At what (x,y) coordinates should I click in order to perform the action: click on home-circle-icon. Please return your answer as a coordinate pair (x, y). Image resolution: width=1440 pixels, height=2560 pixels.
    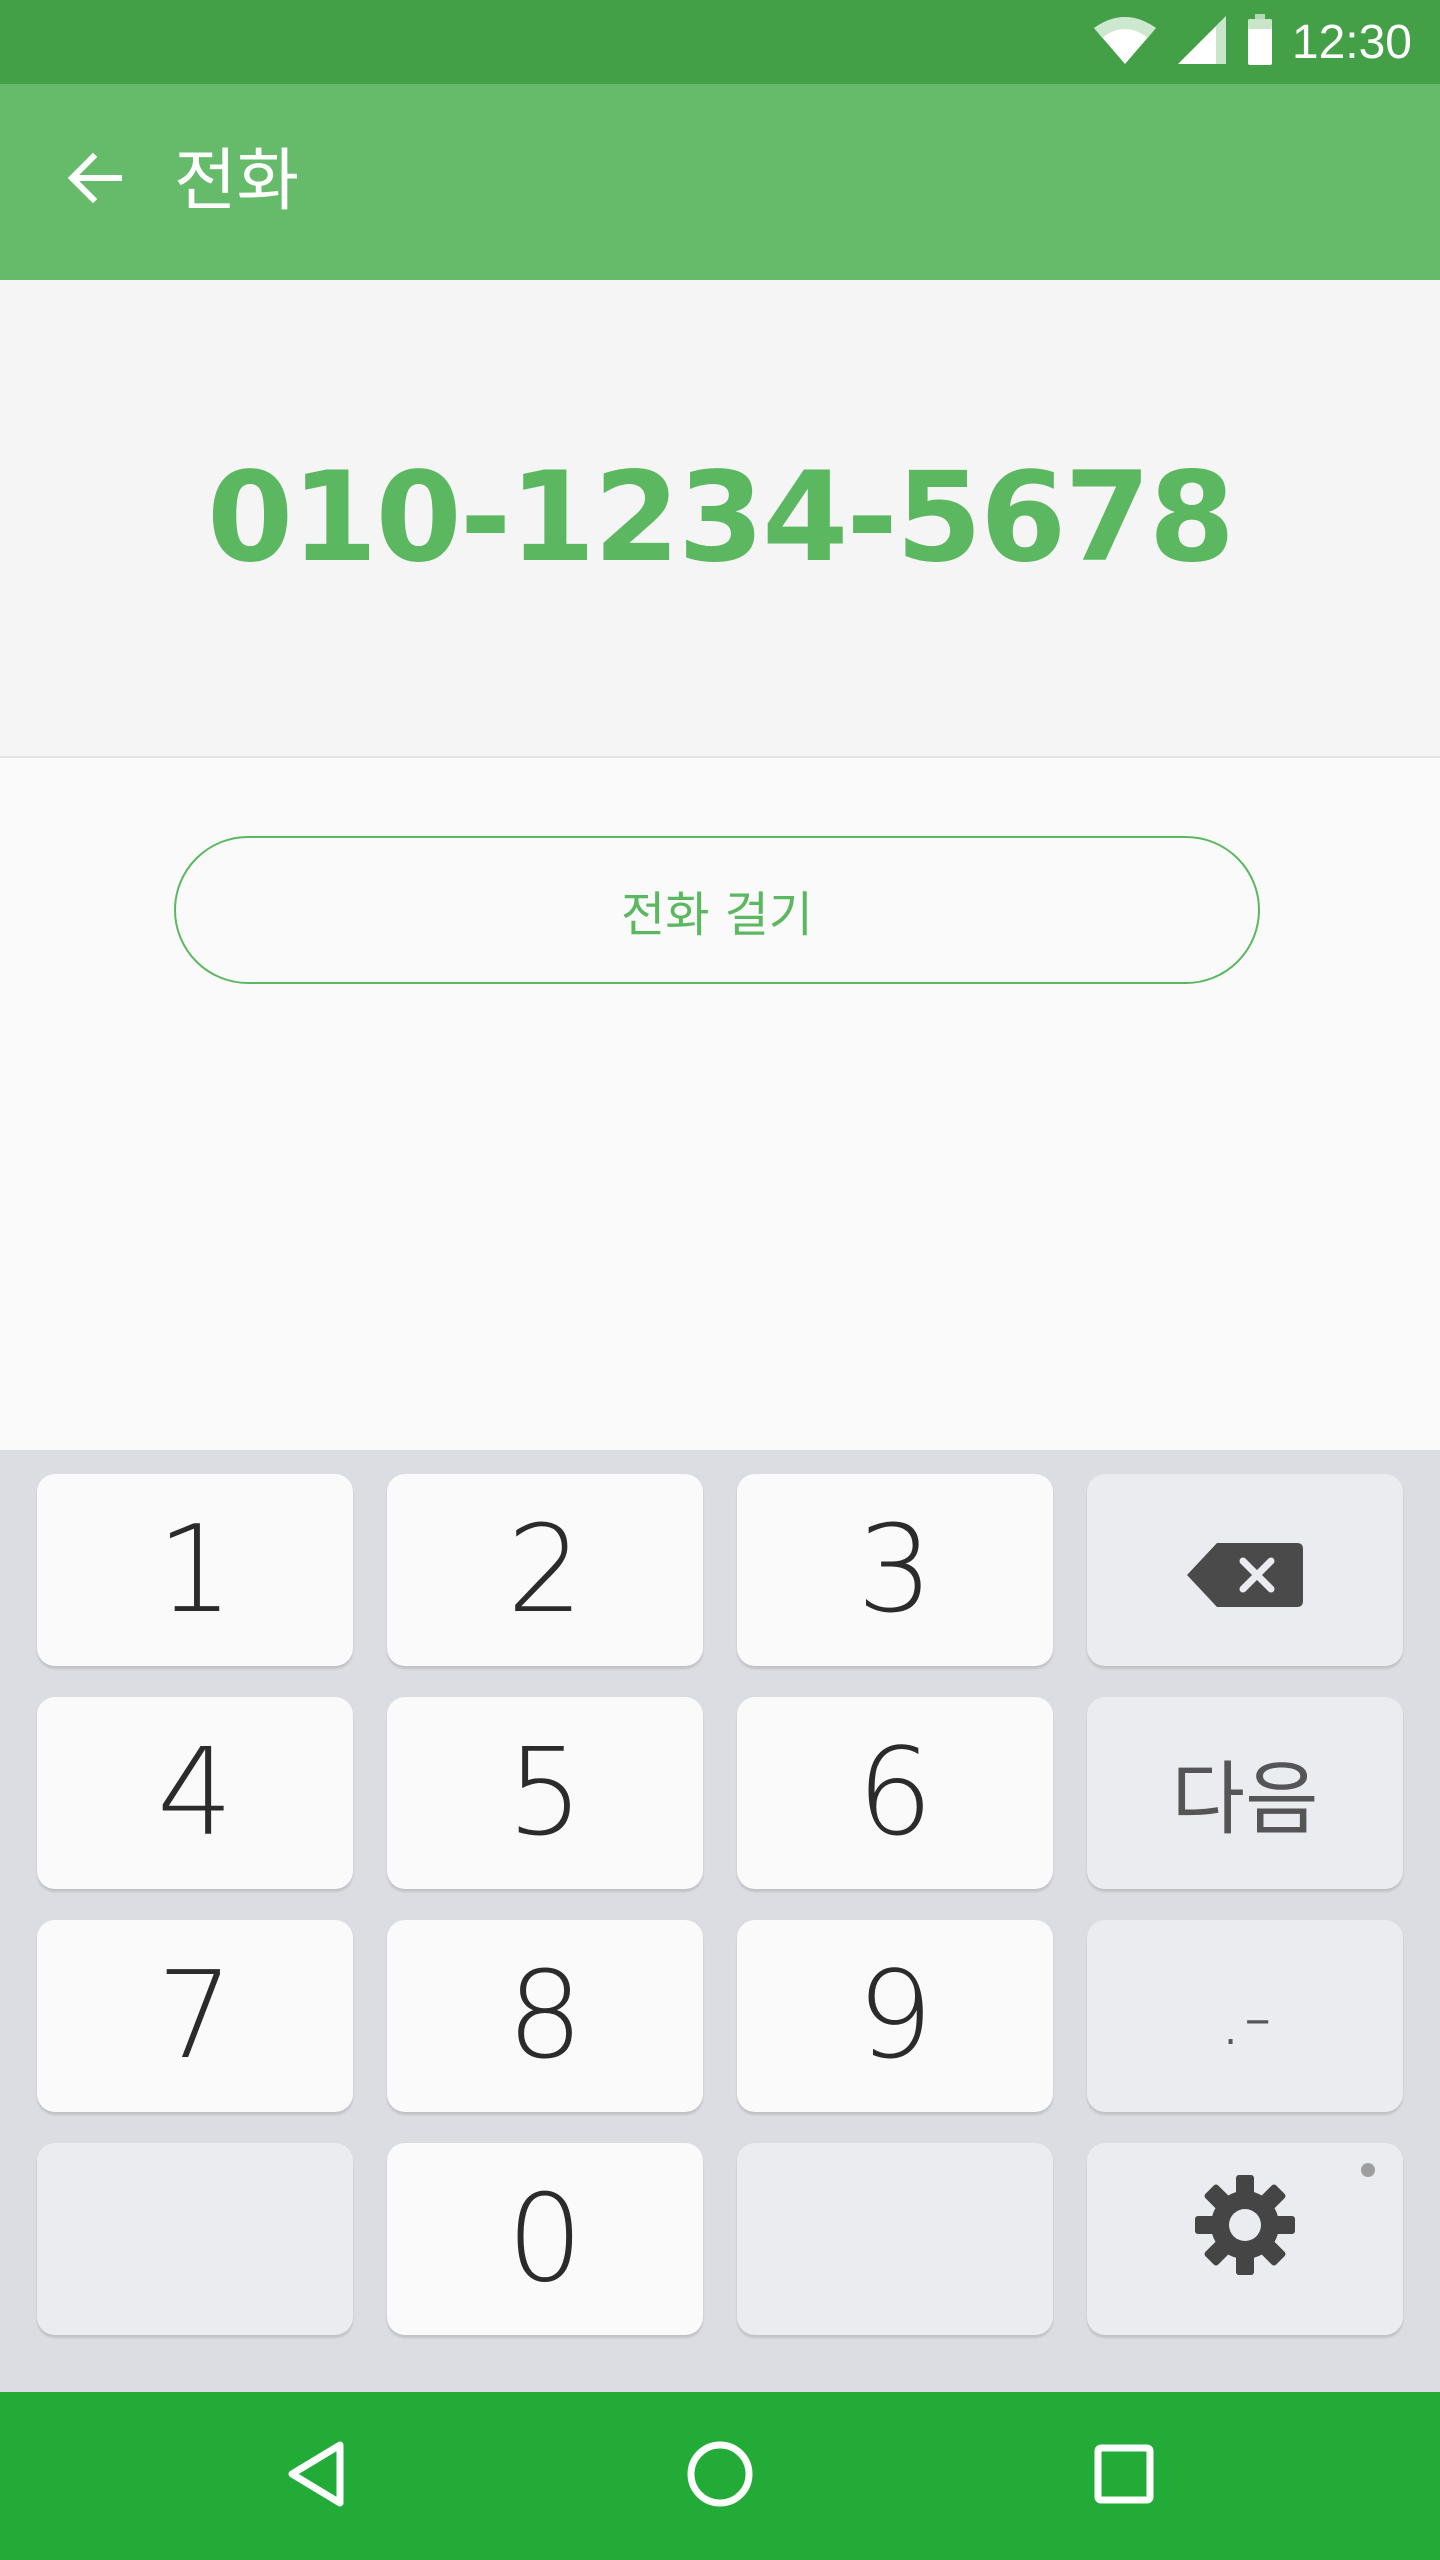
    Looking at the image, I should click on (720, 2476).